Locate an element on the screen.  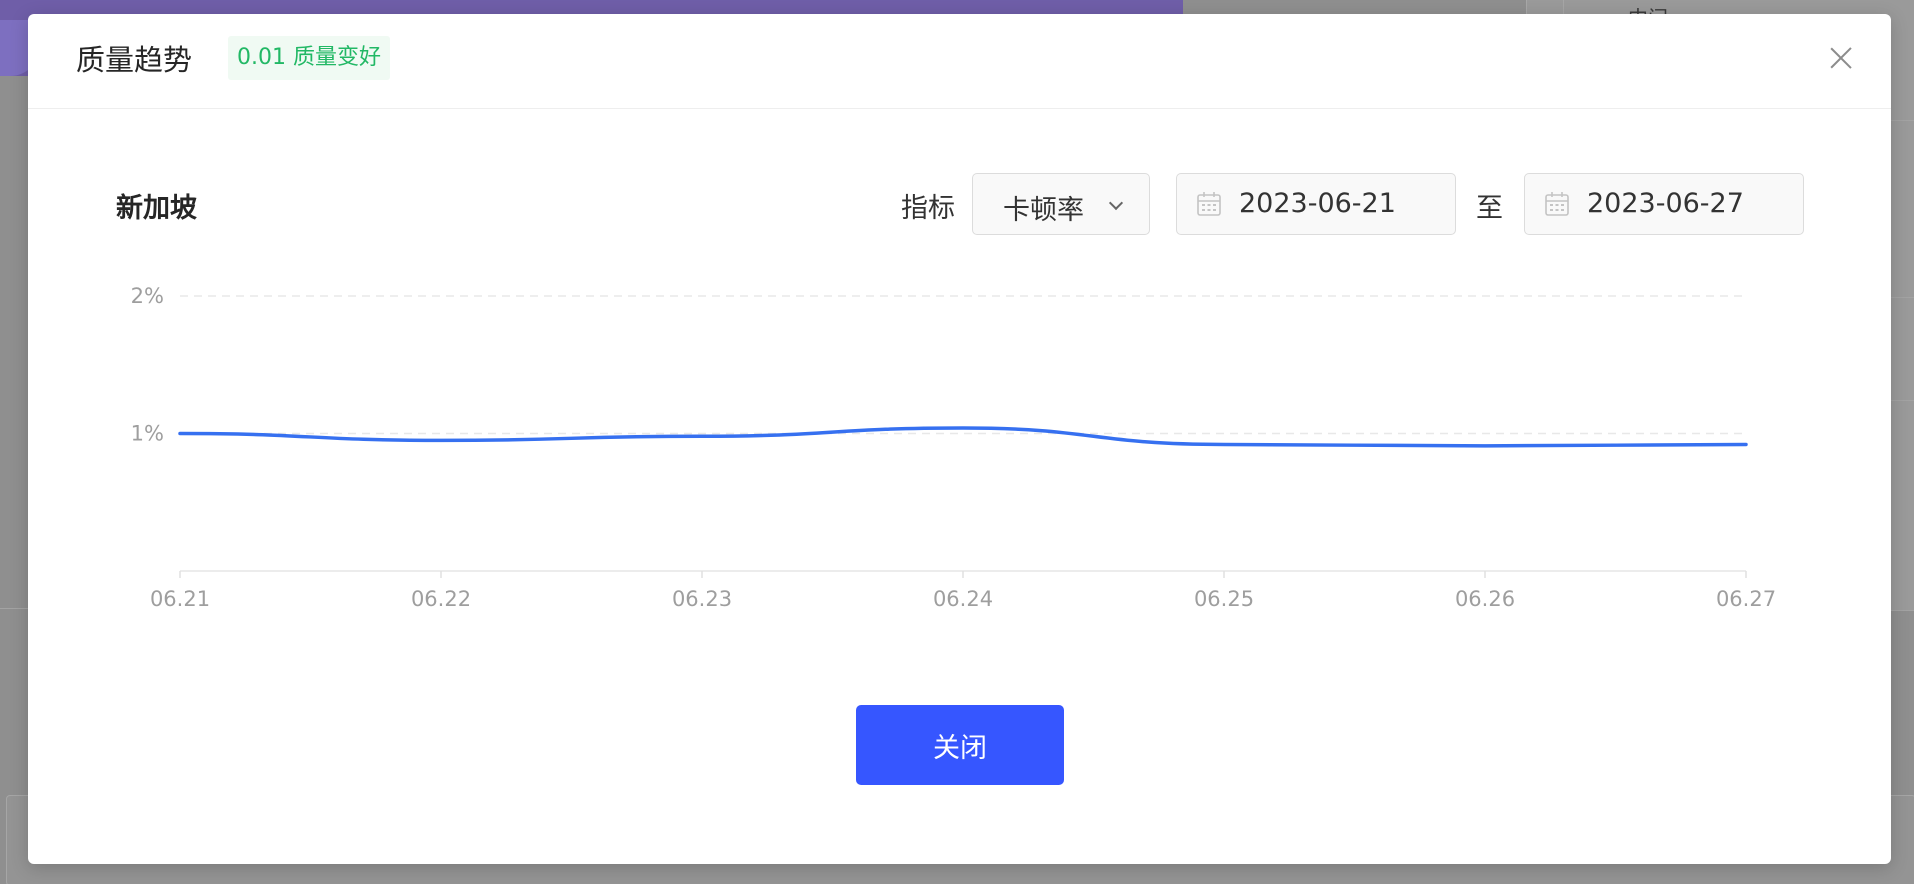
x-tick-label: 06.24 is located at coordinates (963, 599).